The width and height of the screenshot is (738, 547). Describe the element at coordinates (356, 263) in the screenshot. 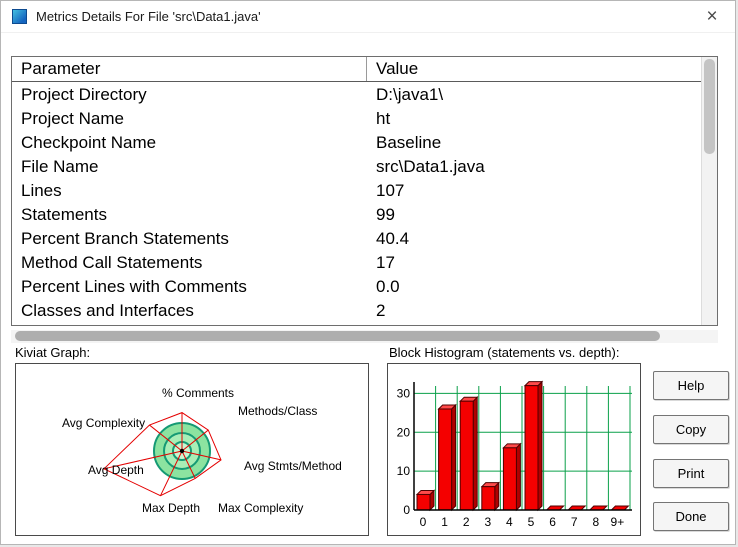

I see `table-row: Method Call Statements 17` at that location.